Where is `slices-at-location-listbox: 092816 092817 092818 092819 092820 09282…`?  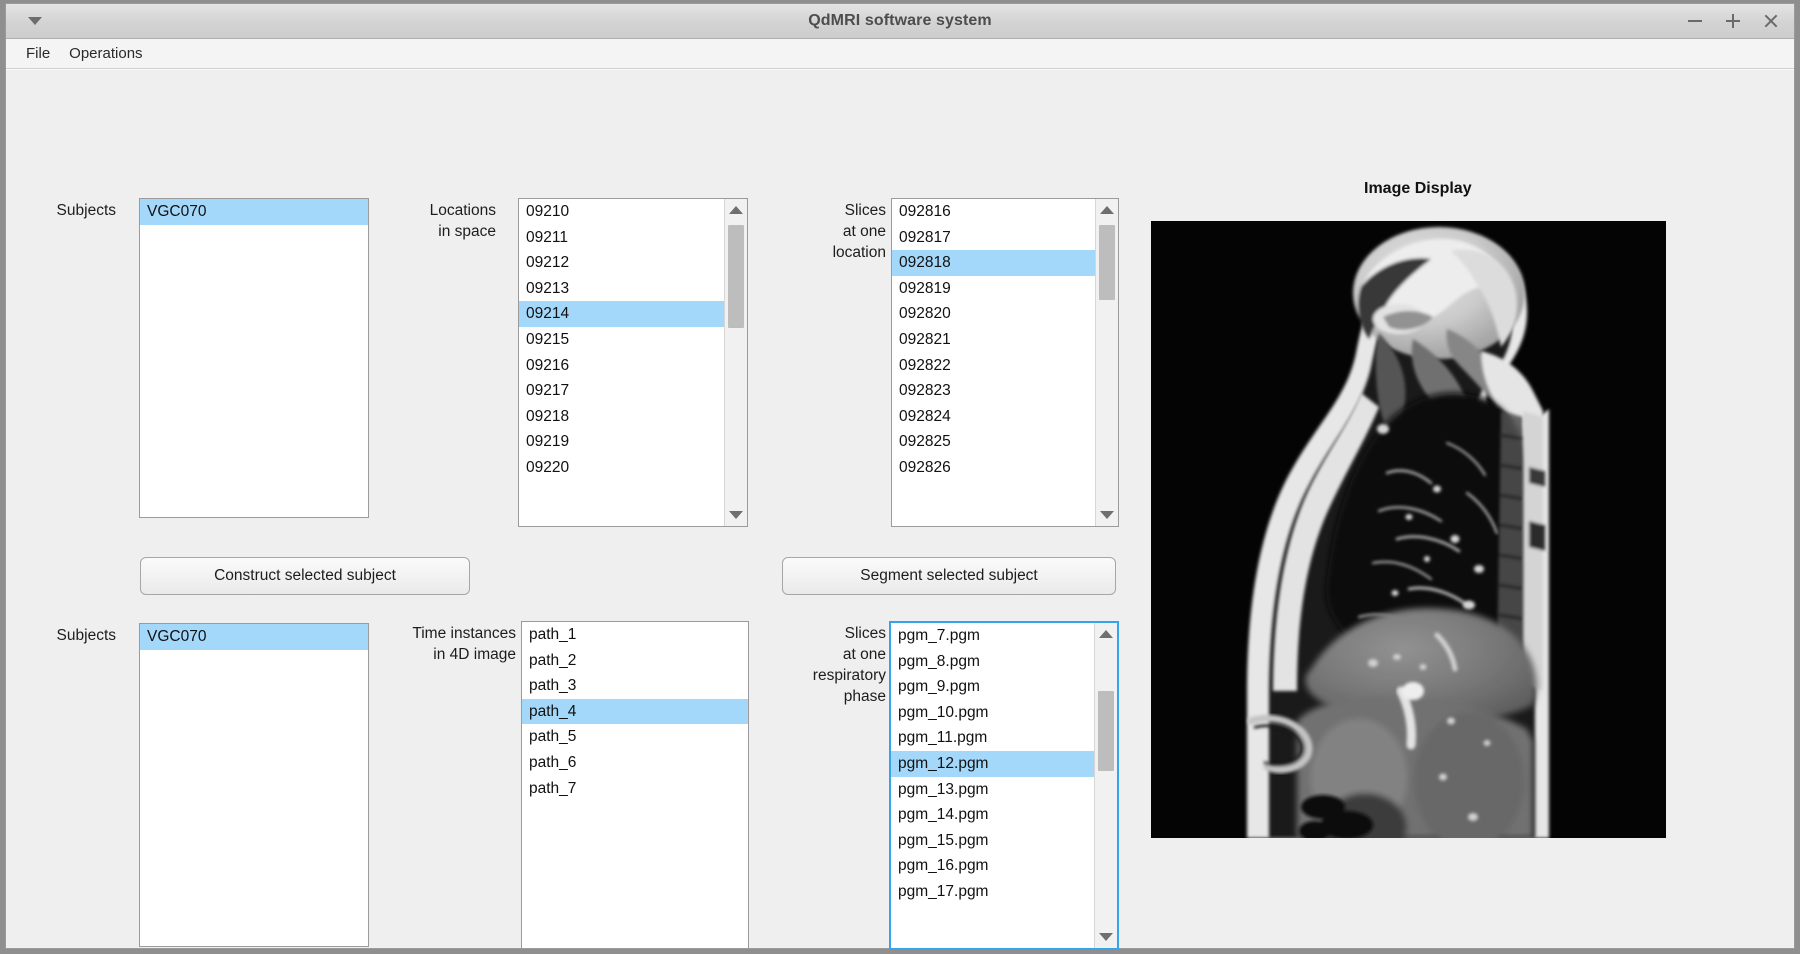 slices-at-location-listbox: 092816 092817 092818 092819 092820 09282… is located at coordinates (1005, 362).